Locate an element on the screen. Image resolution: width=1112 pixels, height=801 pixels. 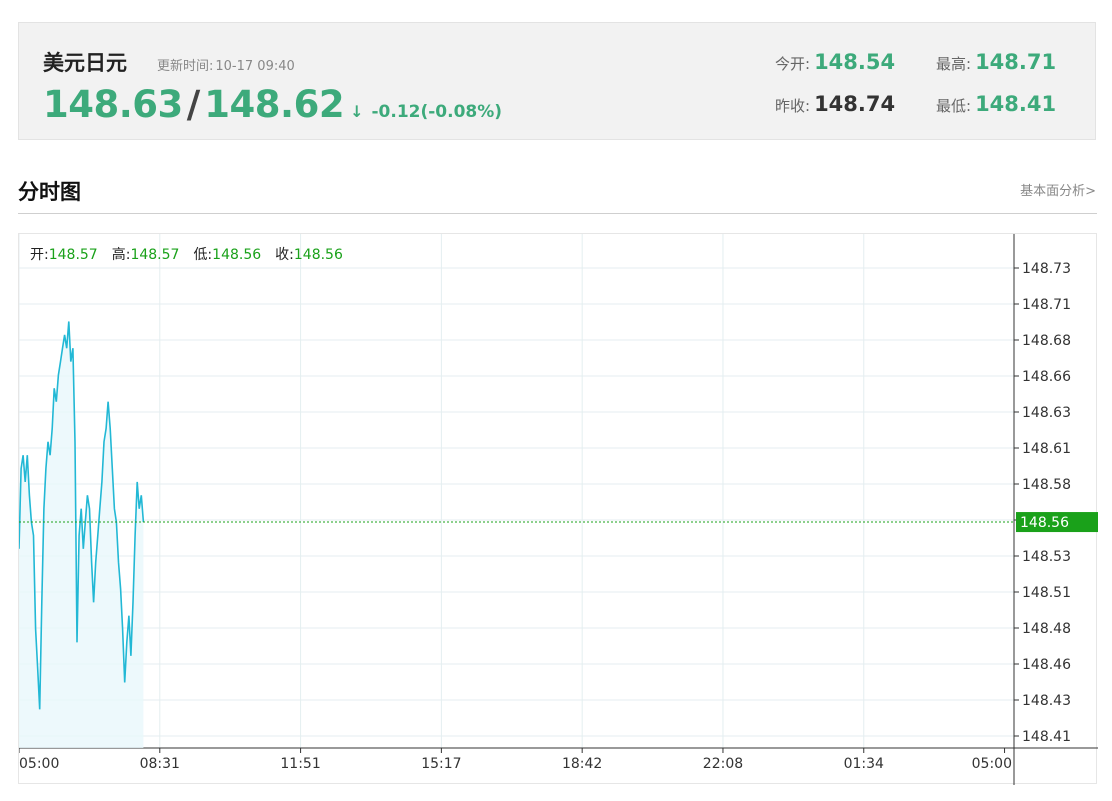
x-tick-label: 08:31 is located at coordinates (160, 764).